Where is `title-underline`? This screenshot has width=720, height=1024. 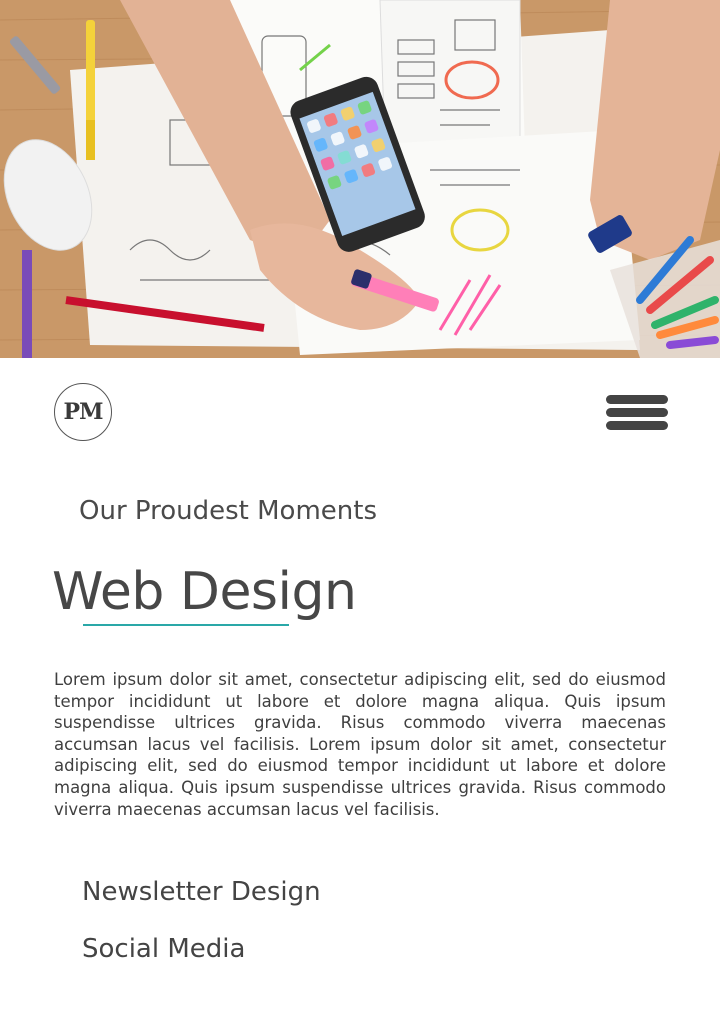
title-underline is located at coordinates (186, 625).